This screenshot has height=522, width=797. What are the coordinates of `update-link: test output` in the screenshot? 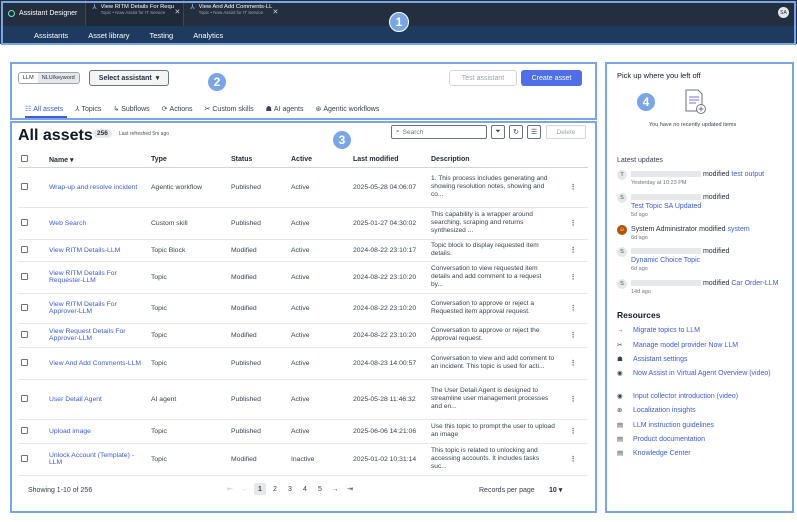 It's located at (747, 174).